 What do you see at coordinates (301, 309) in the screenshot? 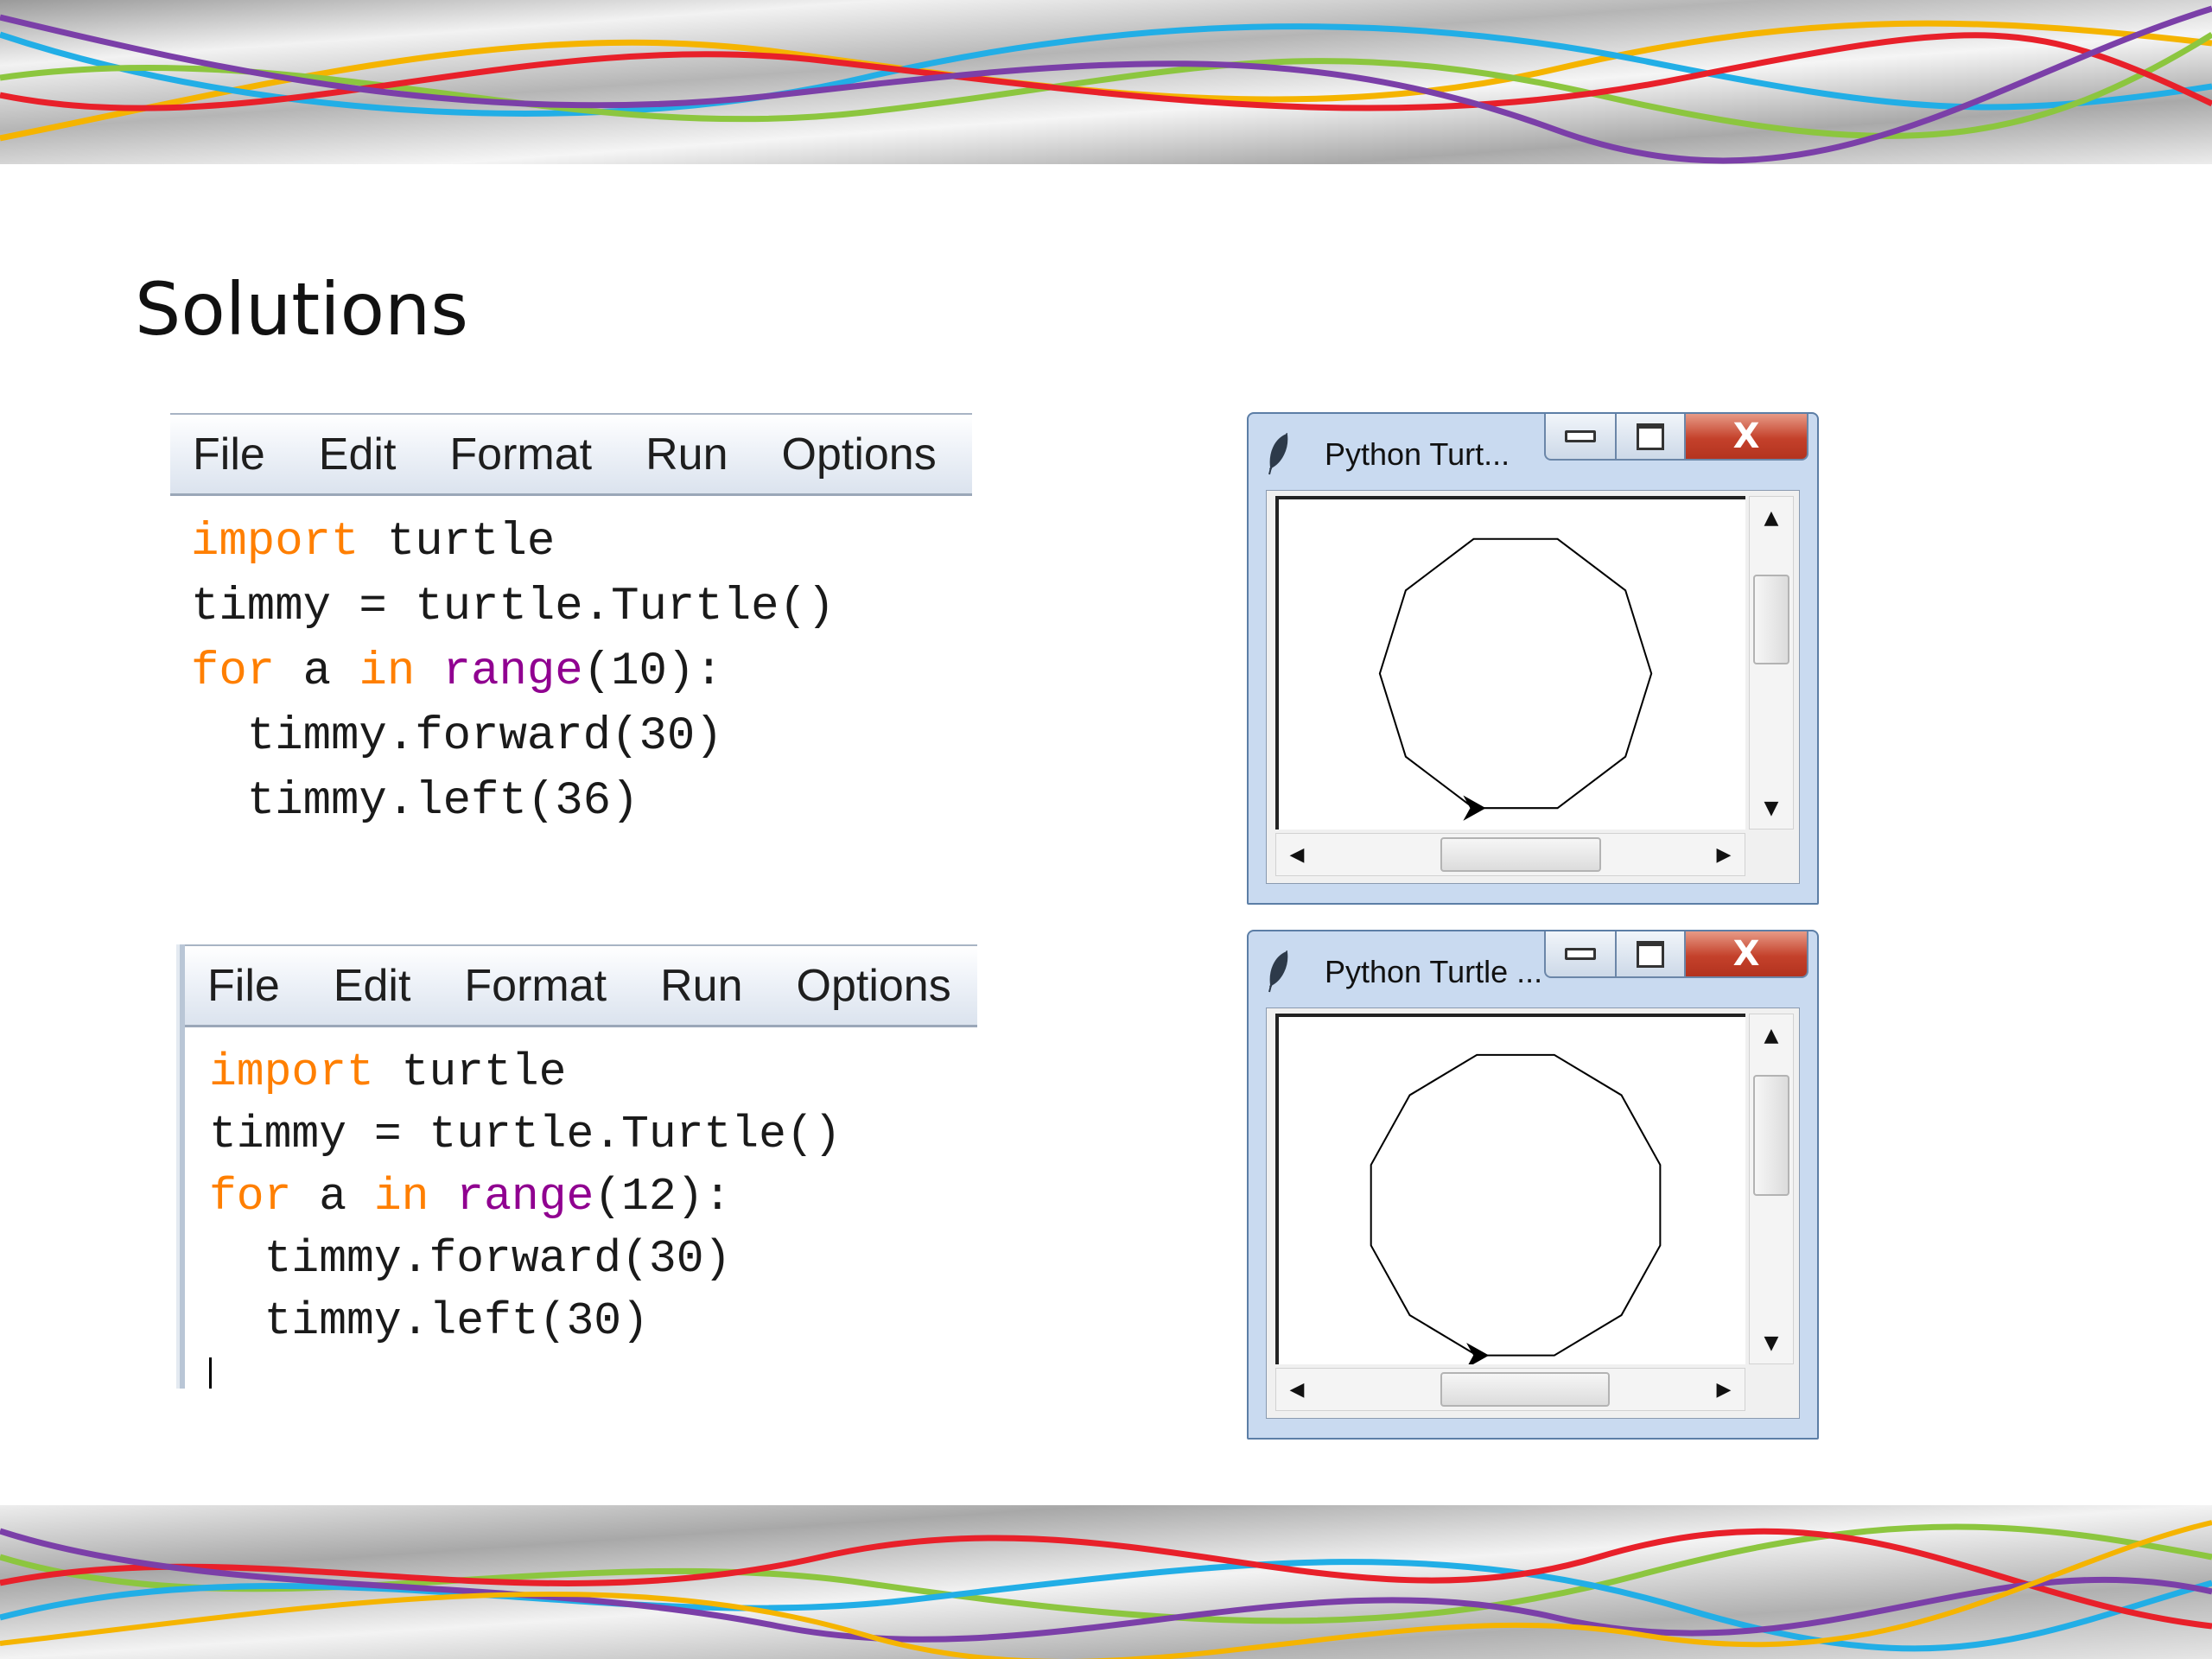
I see `slide-title: Solutions` at bounding box center [301, 309].